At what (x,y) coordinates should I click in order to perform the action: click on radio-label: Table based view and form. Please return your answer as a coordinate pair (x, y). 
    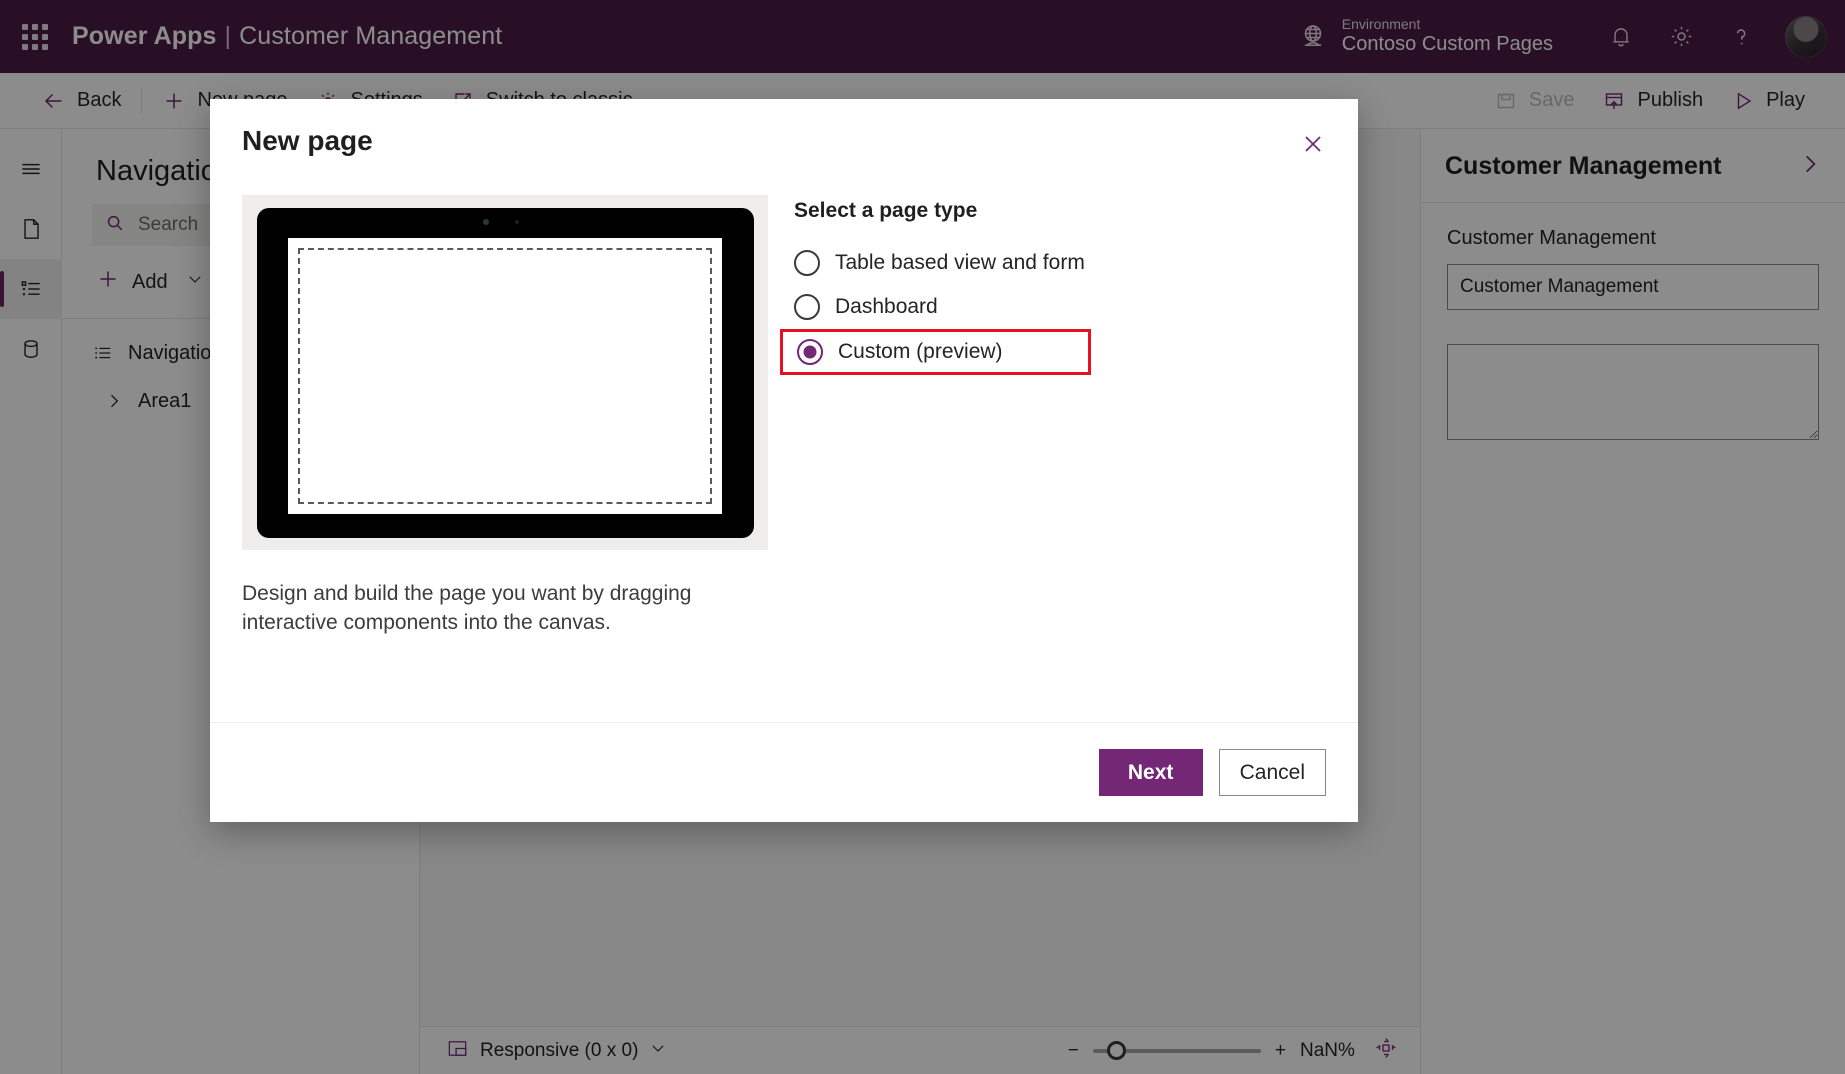
    Looking at the image, I should click on (960, 262).